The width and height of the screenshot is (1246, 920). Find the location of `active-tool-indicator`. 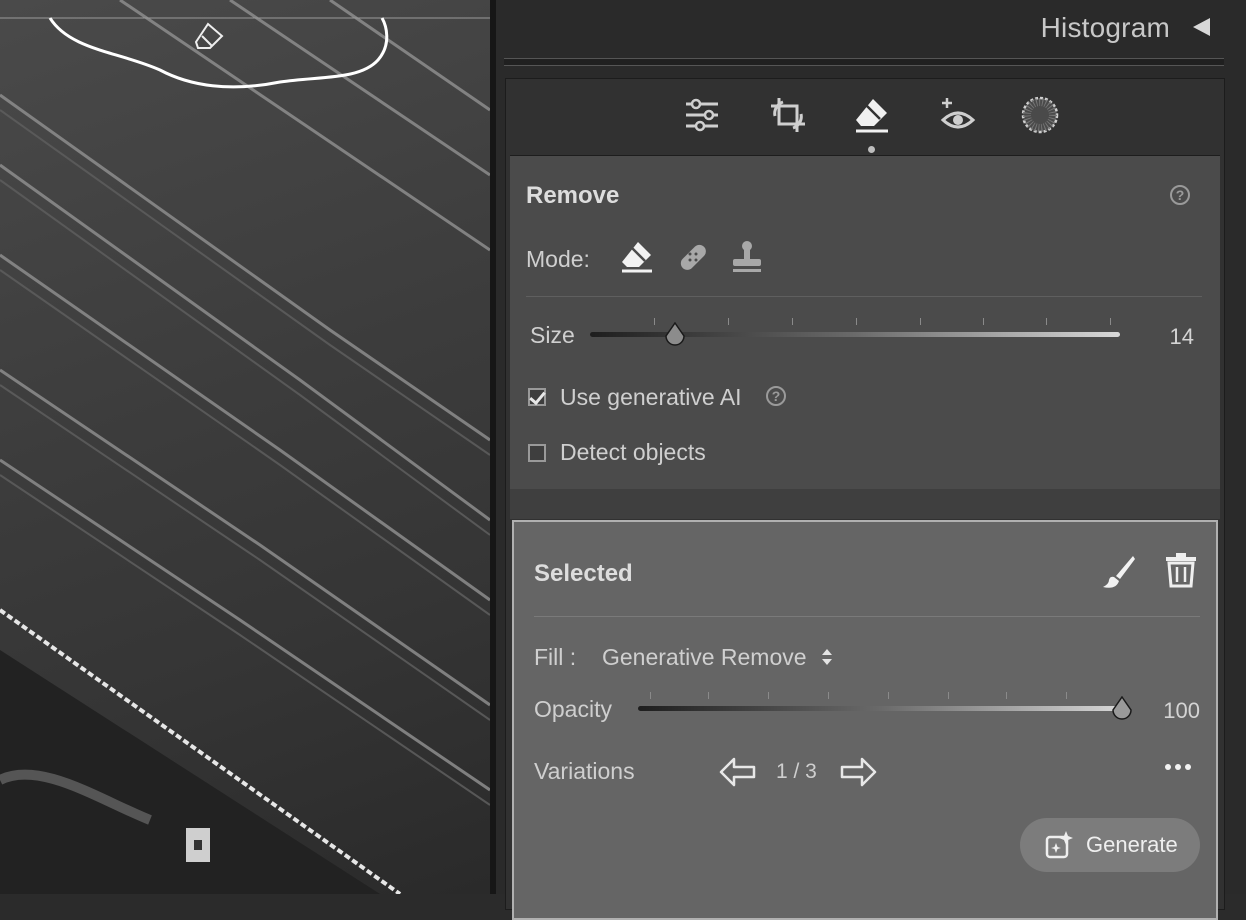

active-tool-indicator is located at coordinates (871, 149).